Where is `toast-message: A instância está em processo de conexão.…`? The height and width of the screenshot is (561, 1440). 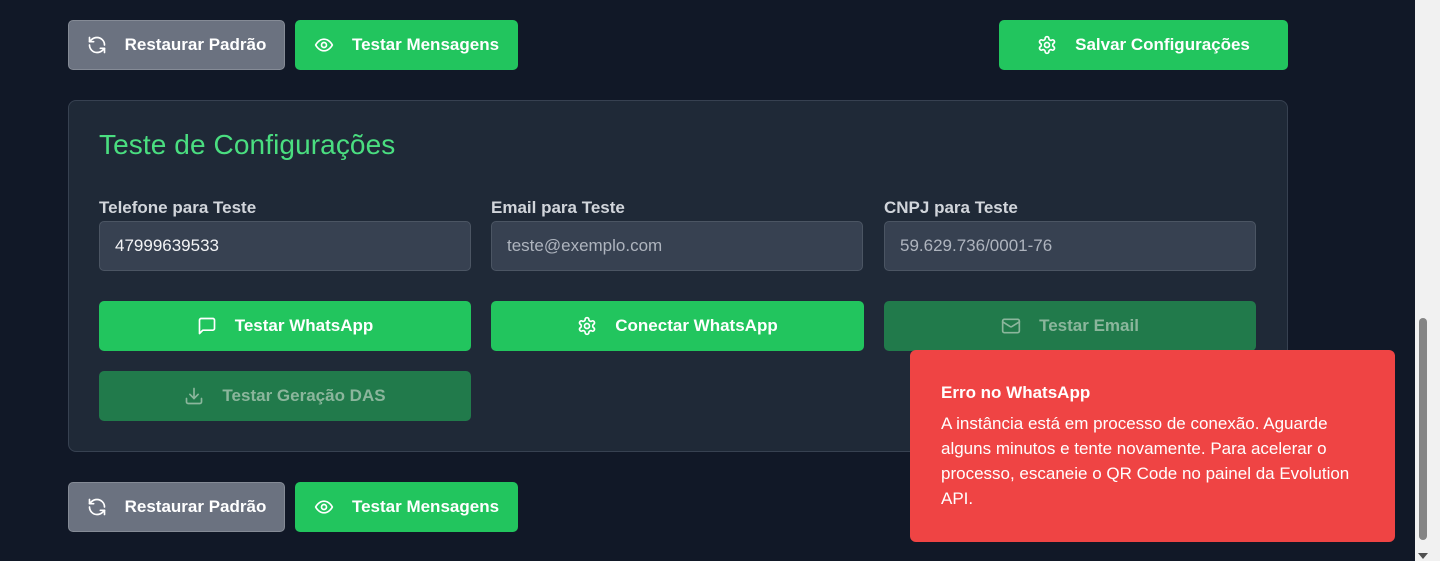 toast-message: A instância está em processo de conexão.… is located at coordinates (1145, 461).